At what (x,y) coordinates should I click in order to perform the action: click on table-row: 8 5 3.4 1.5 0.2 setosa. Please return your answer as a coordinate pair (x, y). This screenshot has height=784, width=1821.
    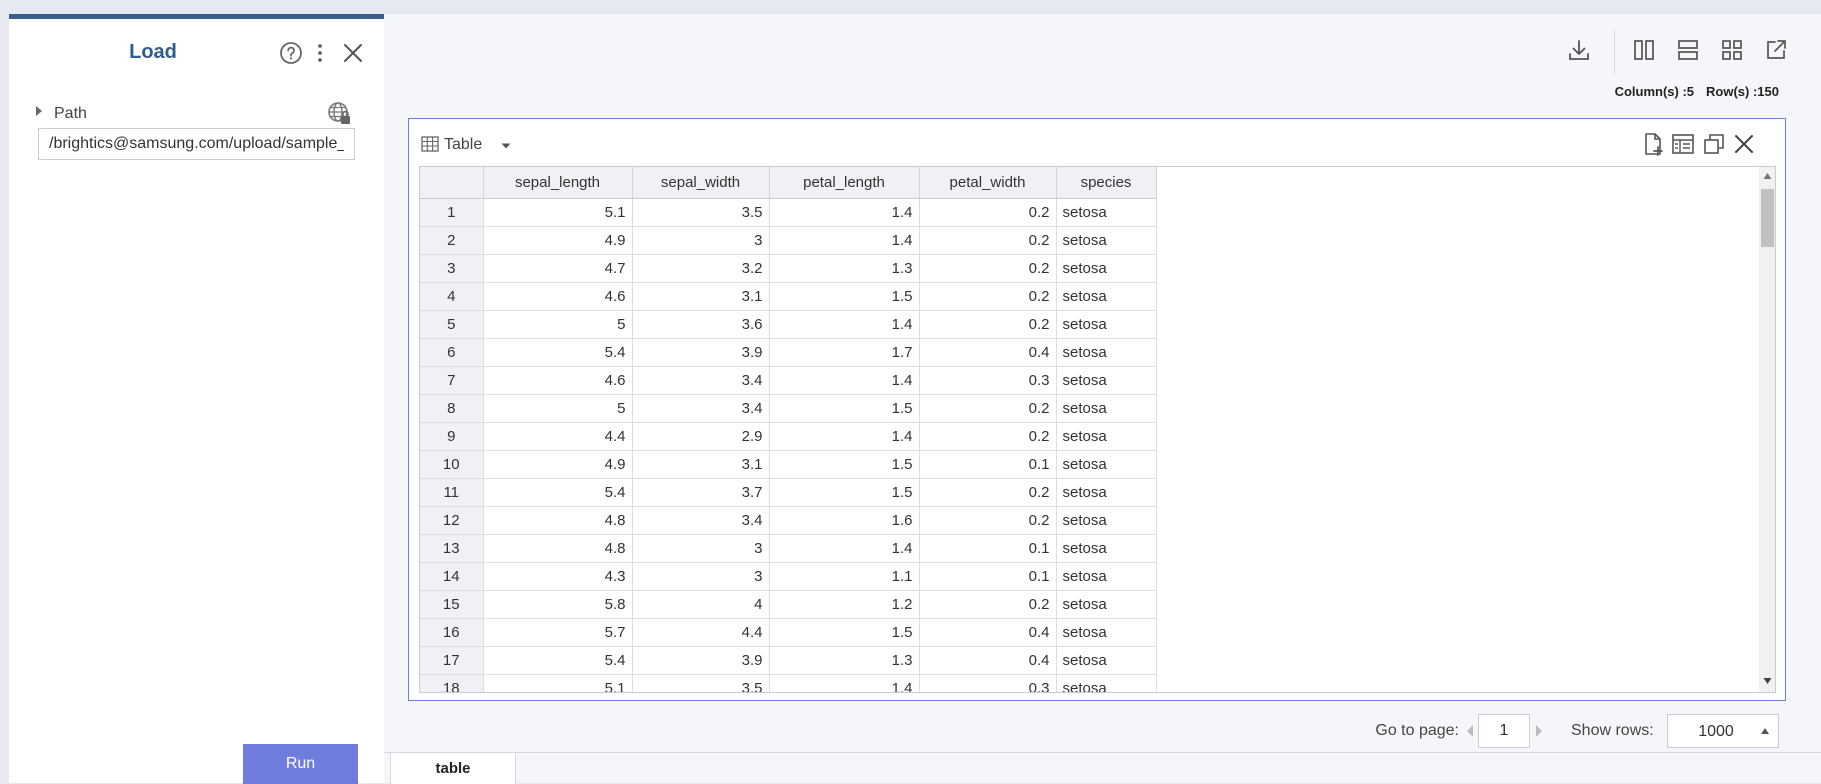
    Looking at the image, I should click on (788, 408).